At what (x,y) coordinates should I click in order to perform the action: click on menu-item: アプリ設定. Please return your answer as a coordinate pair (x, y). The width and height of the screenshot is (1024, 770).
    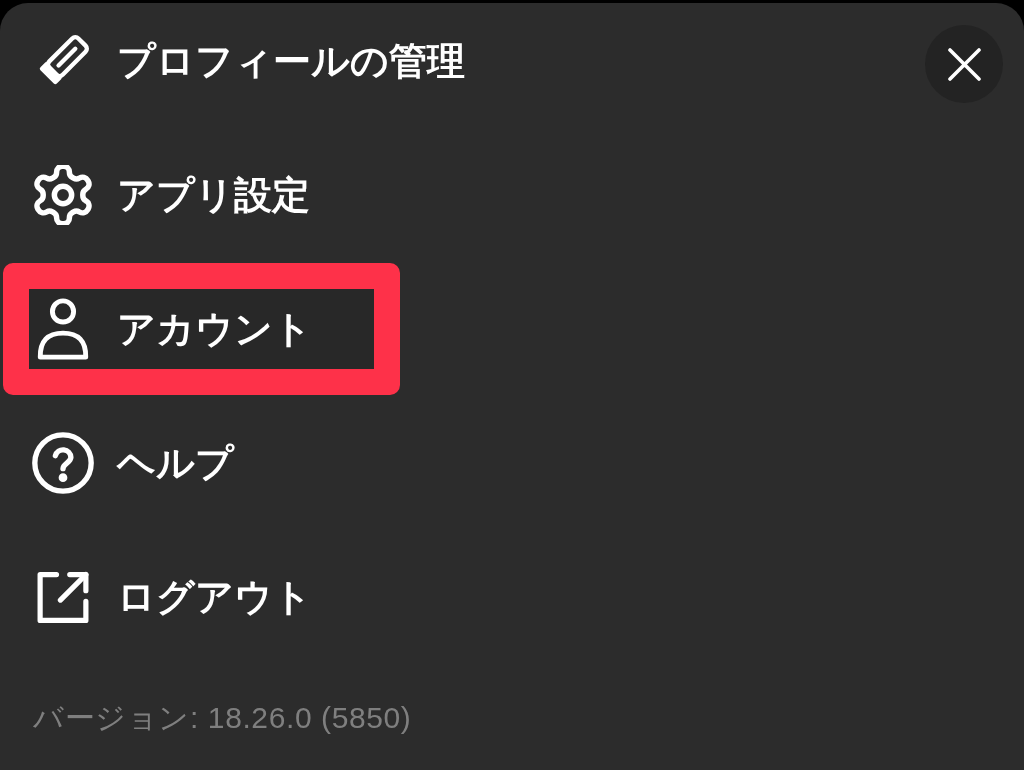
    Looking at the image, I should click on (171, 195).